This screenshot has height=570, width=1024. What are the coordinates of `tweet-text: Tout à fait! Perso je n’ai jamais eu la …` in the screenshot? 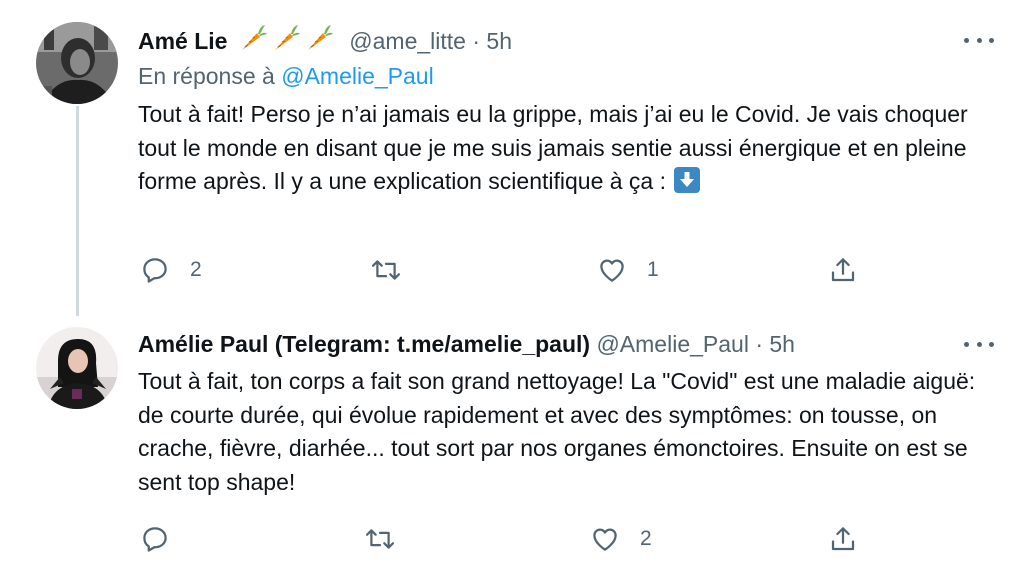 It's located at (568, 148).